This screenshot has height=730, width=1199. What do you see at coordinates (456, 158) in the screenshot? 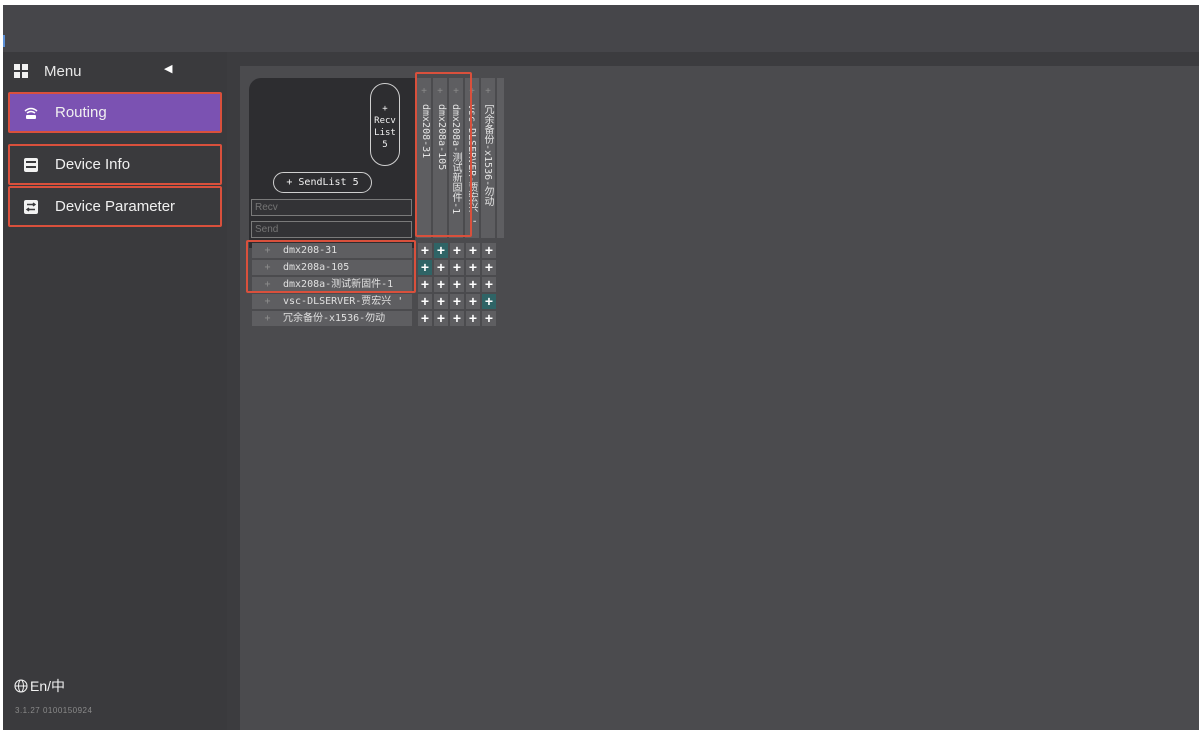
I see `recv-column-header: + dmx208a-测试新固件-1` at bounding box center [456, 158].